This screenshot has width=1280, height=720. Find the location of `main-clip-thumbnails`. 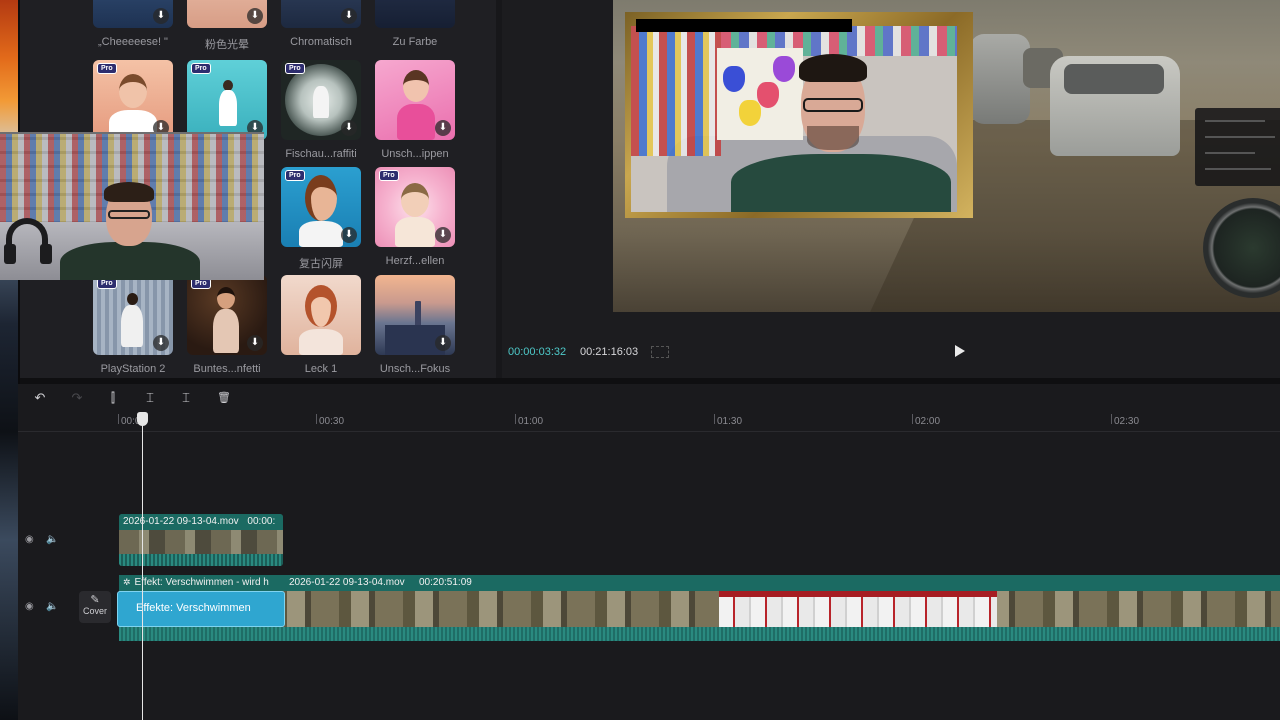

main-clip-thumbnails is located at coordinates (699, 609).